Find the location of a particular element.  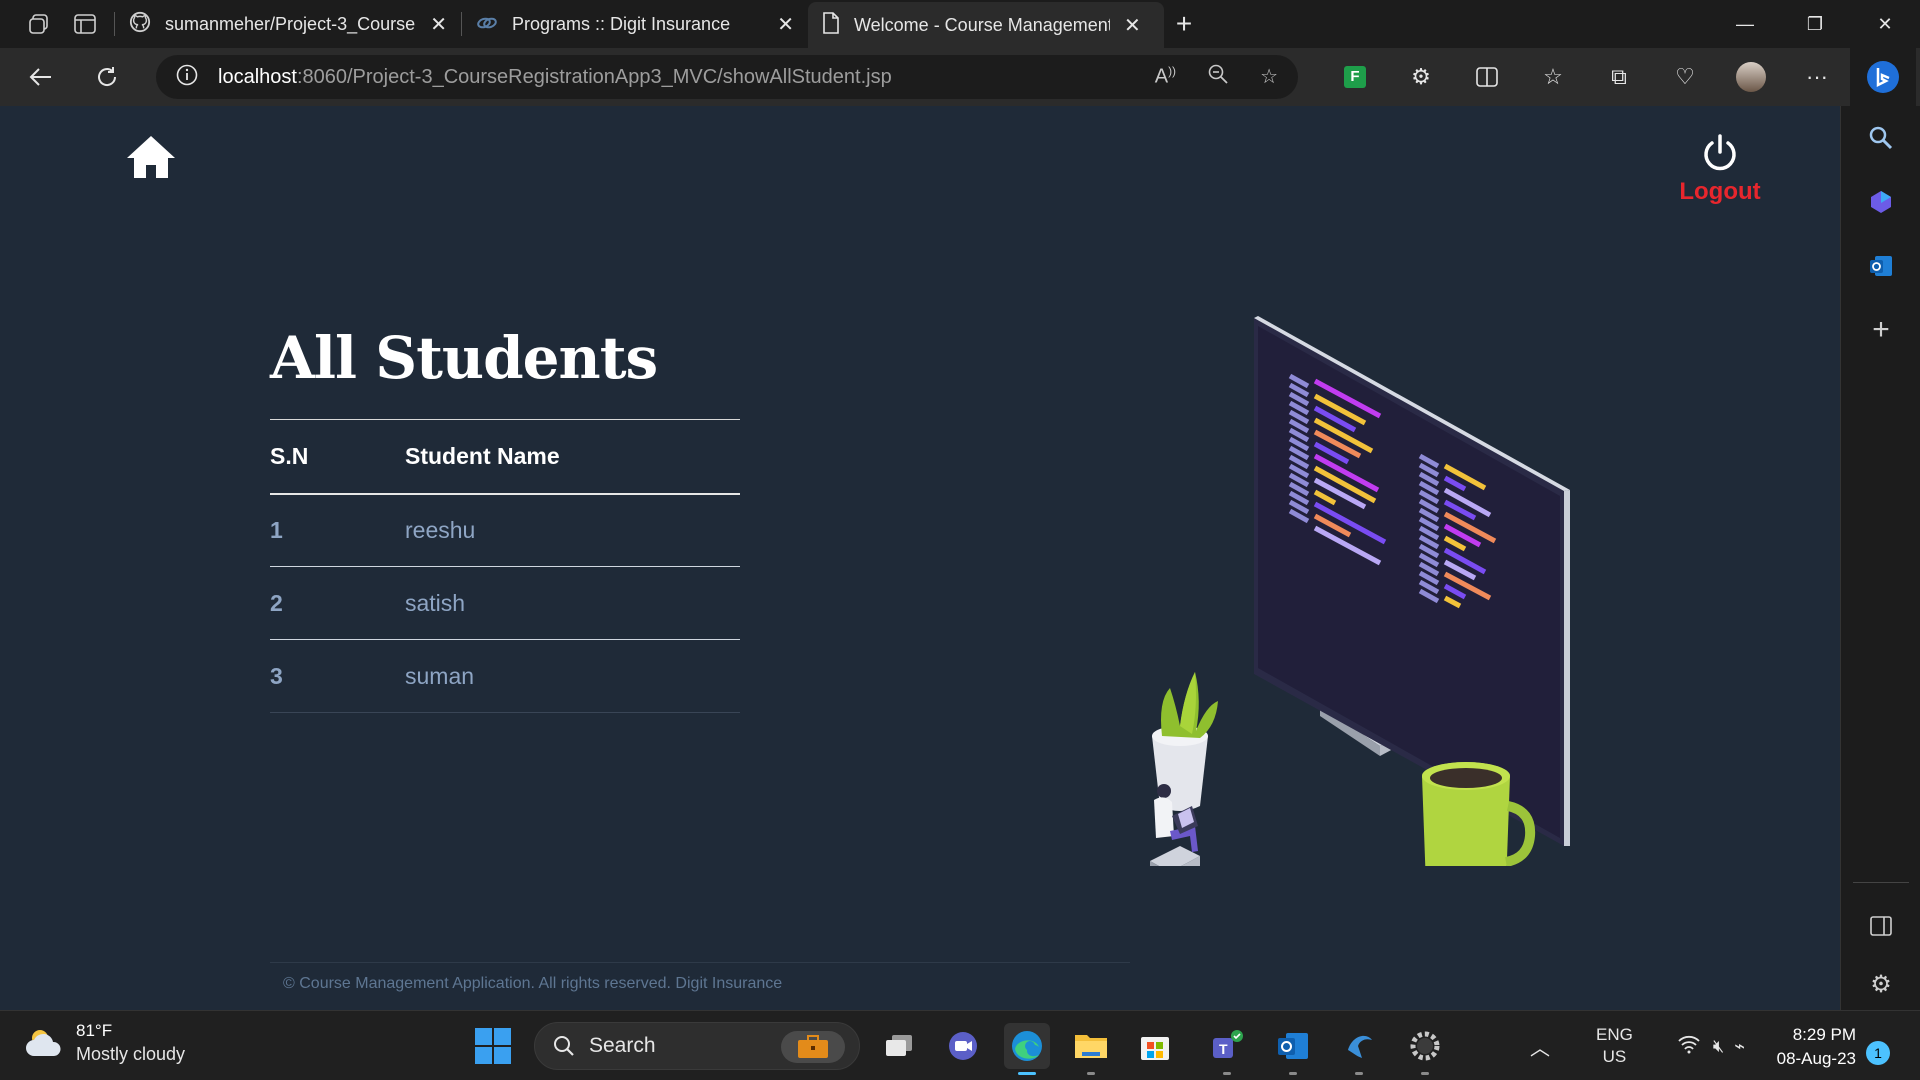

input-language: ENG US is located at coordinates (1614, 1046).